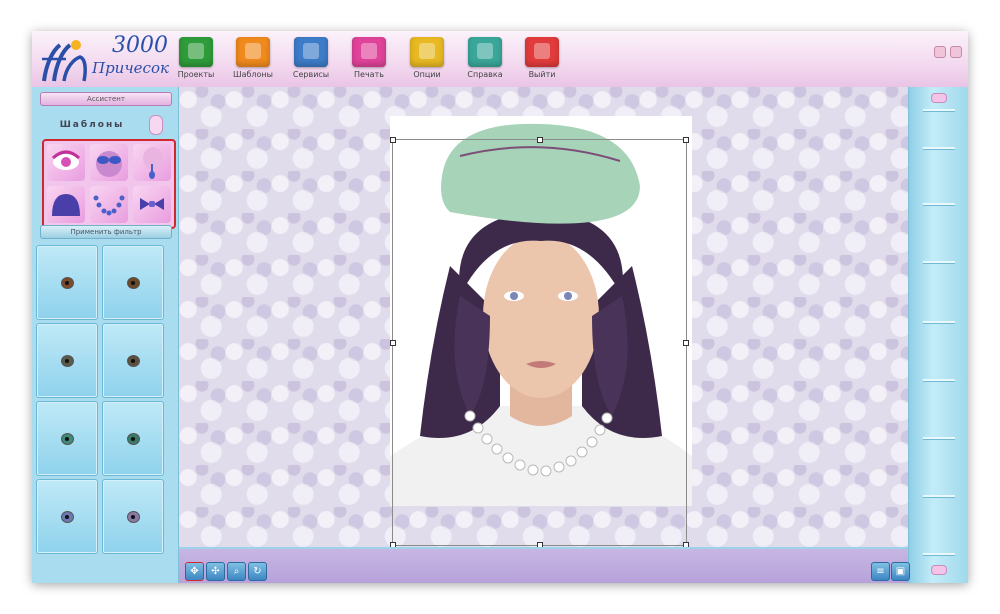 The width and height of the screenshot is (1000, 614). What do you see at coordinates (369, 51) in the screenshot?
I see `print-icon` at bounding box center [369, 51].